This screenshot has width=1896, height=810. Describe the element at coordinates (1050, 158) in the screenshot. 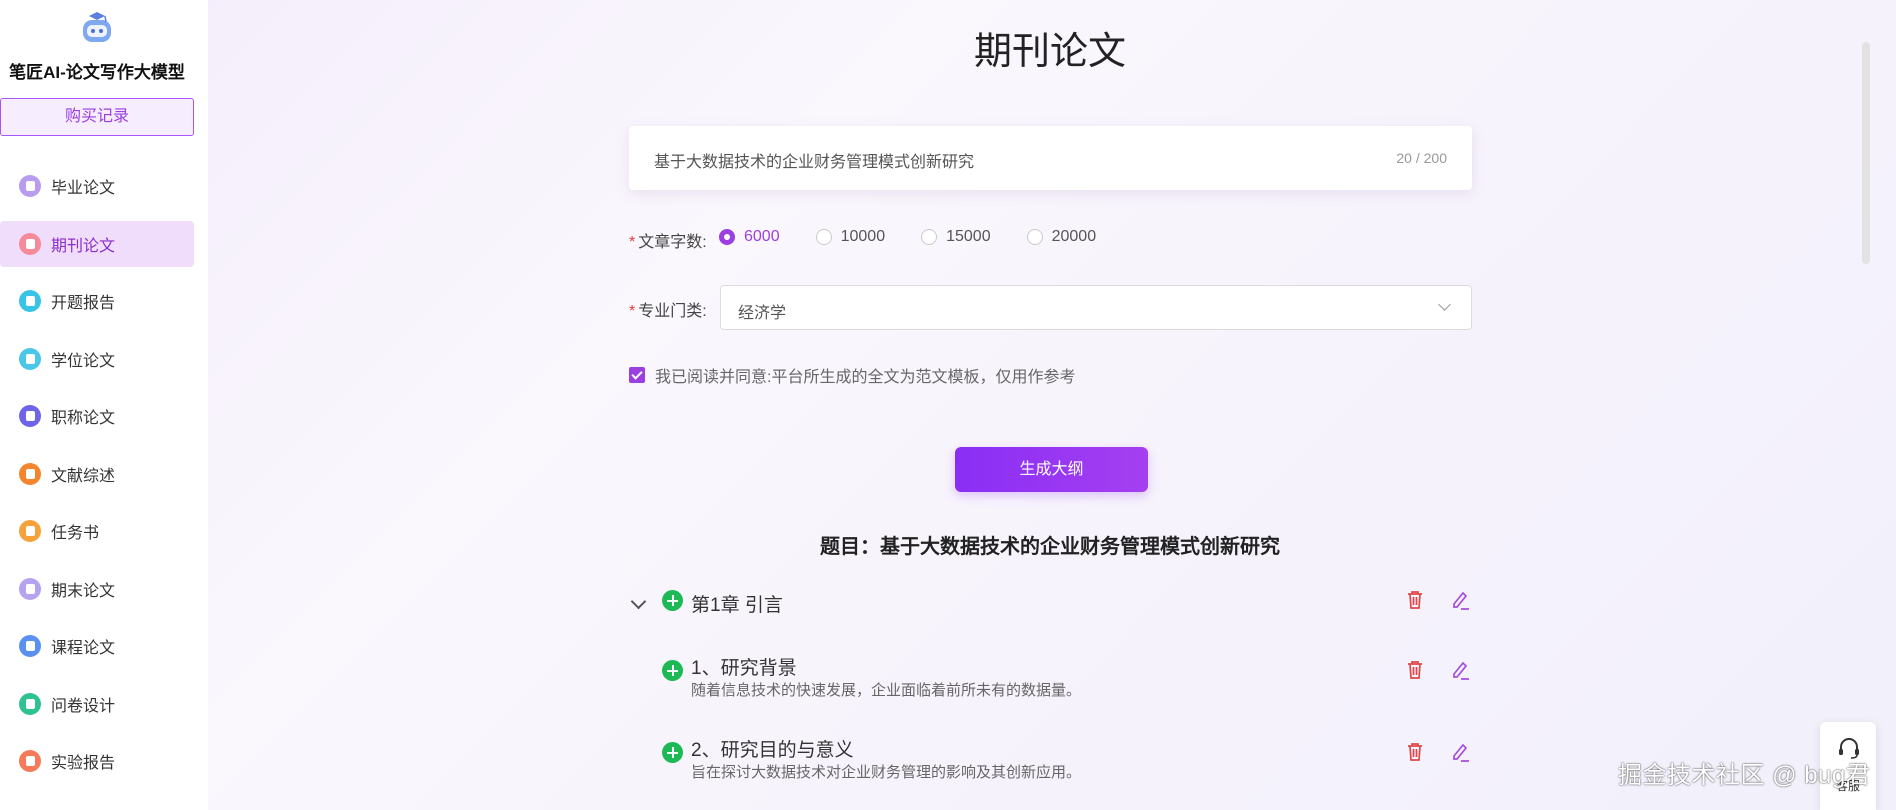

I see `topic-input: 基于大数据技术的企业财务管理模式创新研究 20 / 200` at that location.